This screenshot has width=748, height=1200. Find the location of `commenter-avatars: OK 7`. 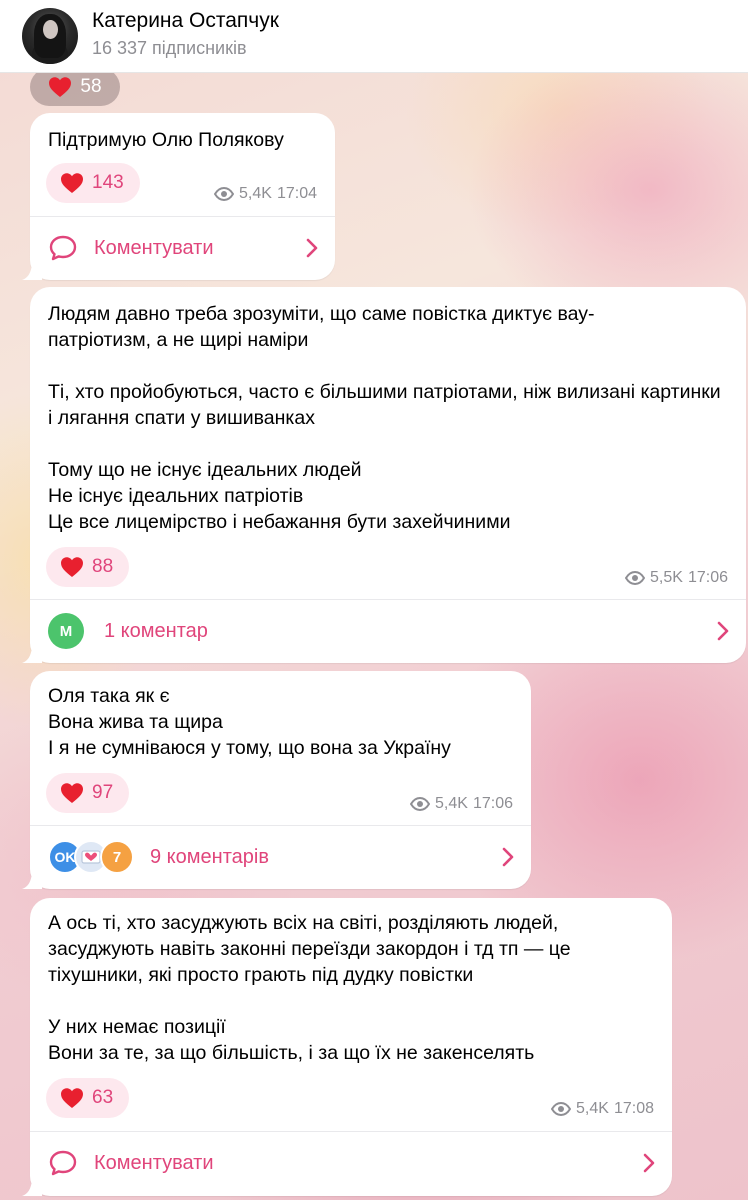

commenter-avatars: OK 7 is located at coordinates (91, 857).